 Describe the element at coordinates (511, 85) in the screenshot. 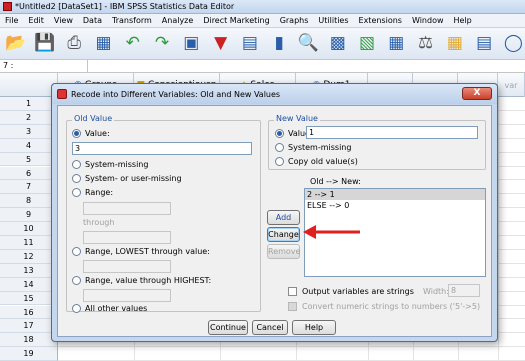

I see `column-header: var` at that location.